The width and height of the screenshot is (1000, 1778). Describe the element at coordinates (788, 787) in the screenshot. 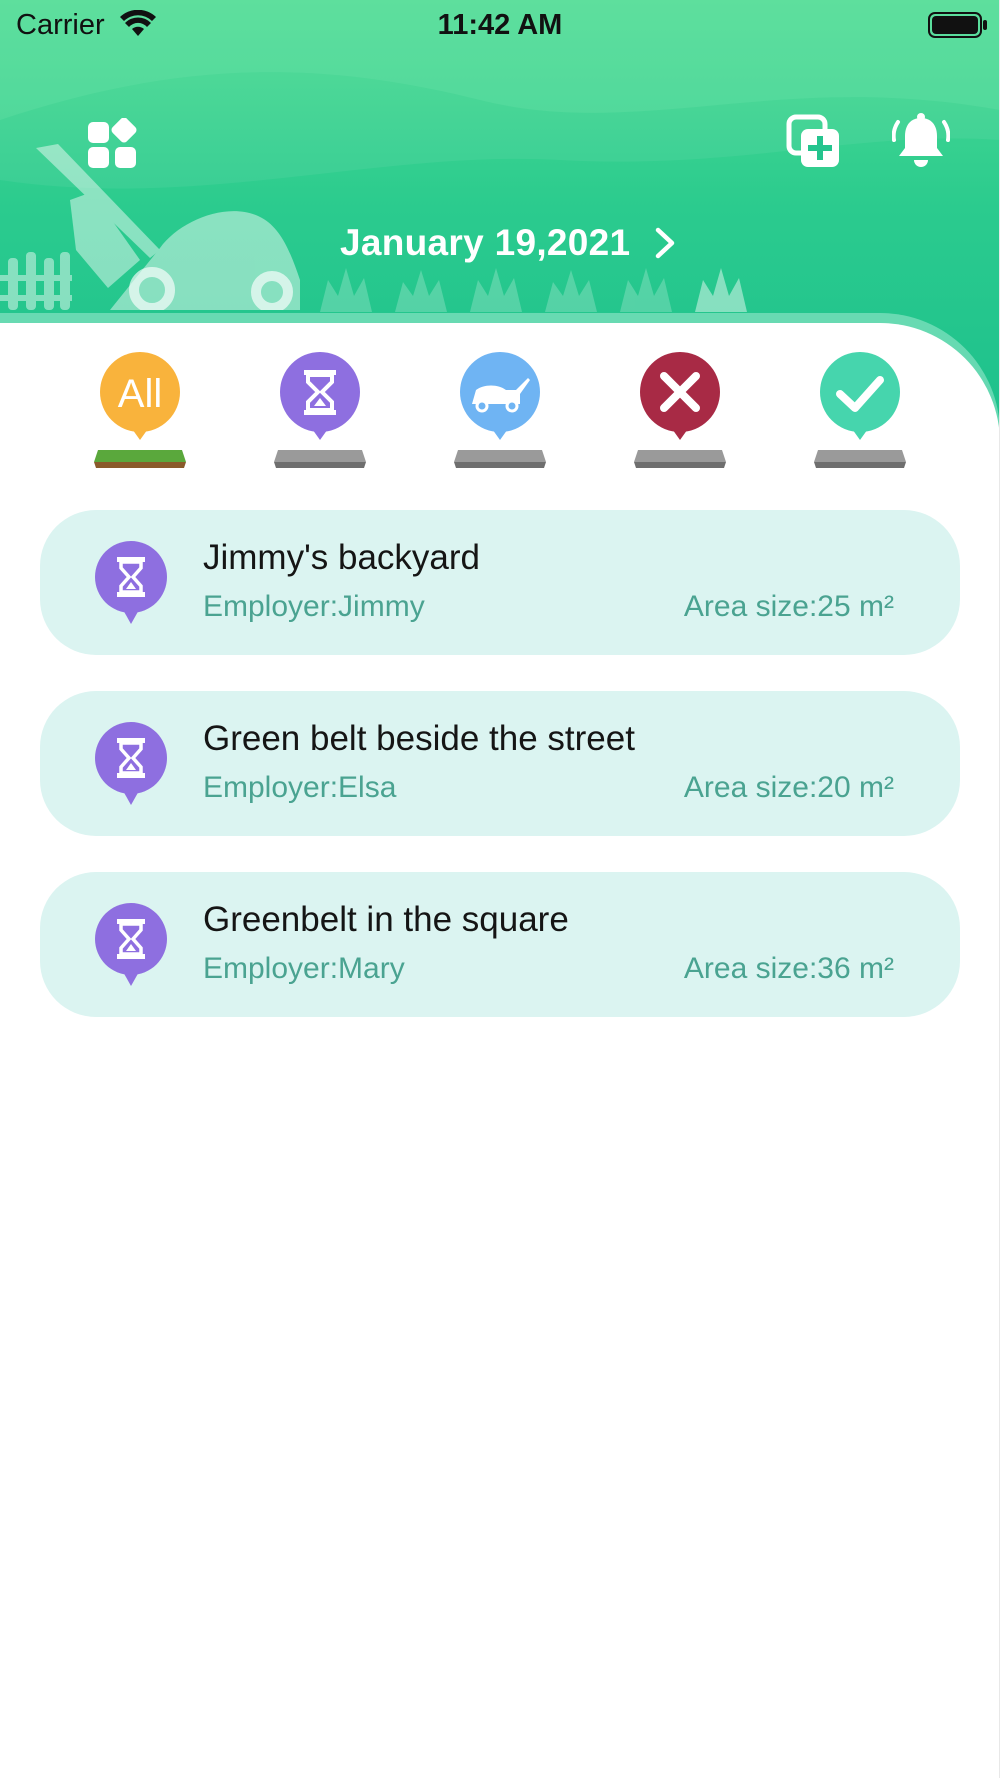

I see `job-area-size: Area size:20 m²` at that location.